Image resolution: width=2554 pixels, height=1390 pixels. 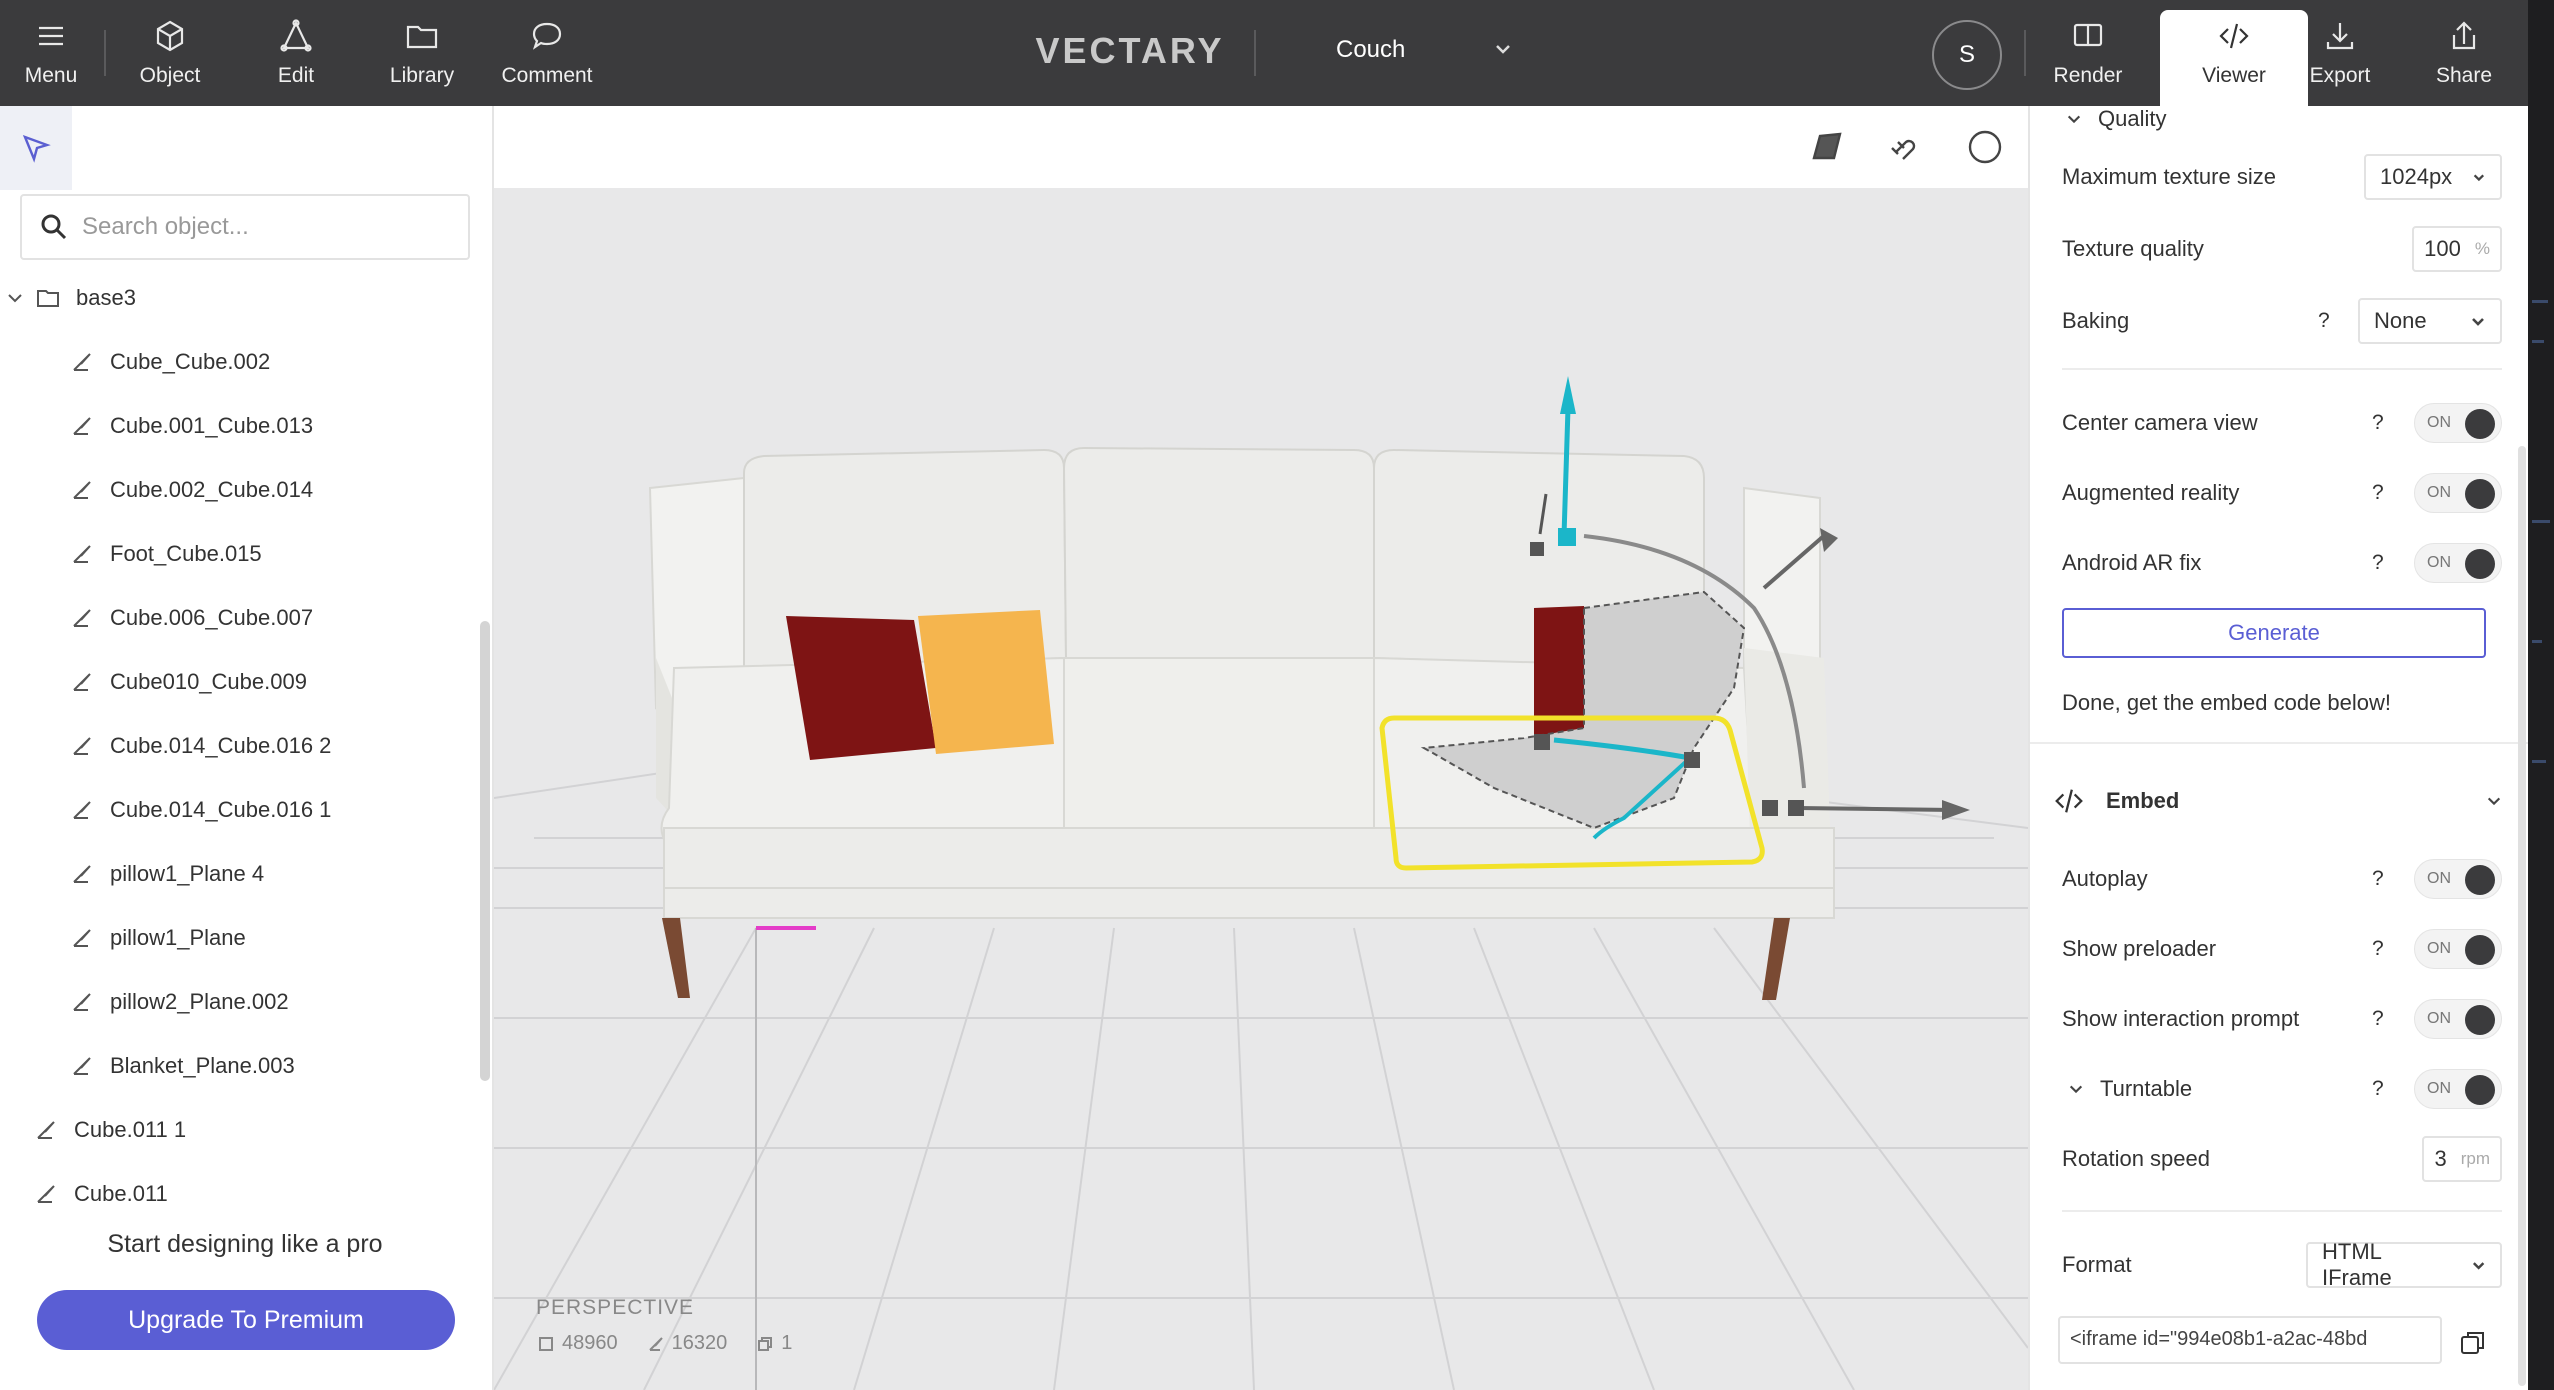 I want to click on upgrade-button: Upgrade To Premium, so click(x=246, y=1320).